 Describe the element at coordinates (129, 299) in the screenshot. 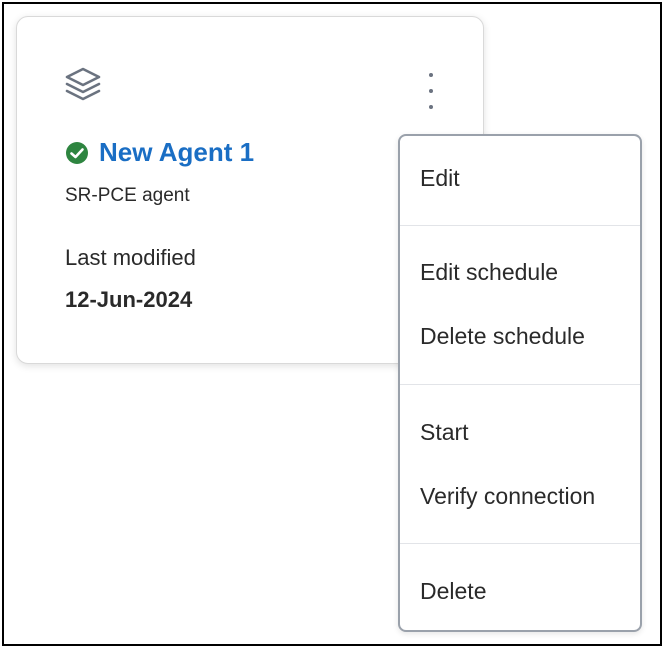

I see `last-modified-value: 12-Jun-2024` at that location.